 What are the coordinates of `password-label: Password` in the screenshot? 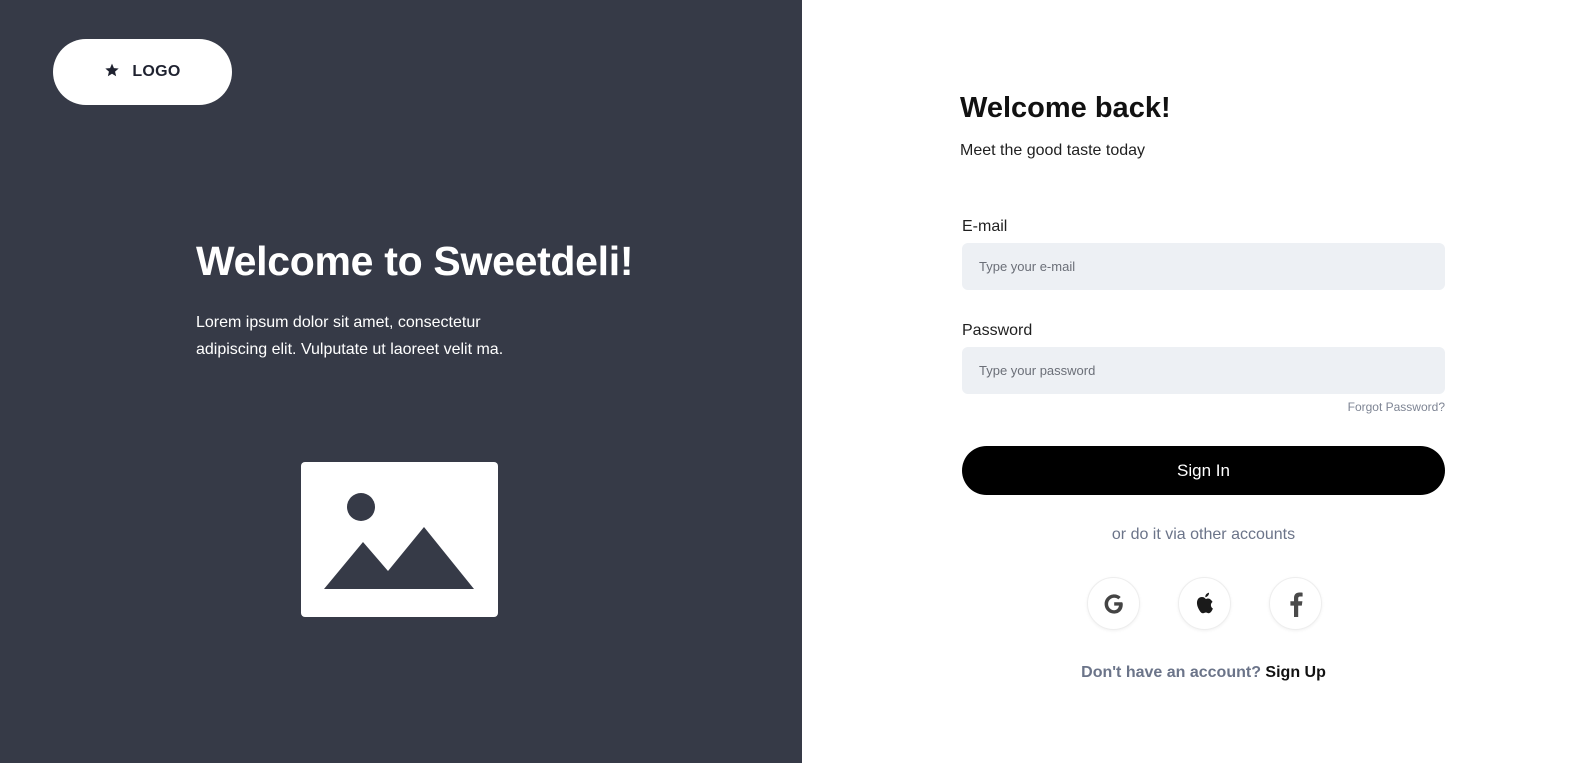 It's located at (997, 330).